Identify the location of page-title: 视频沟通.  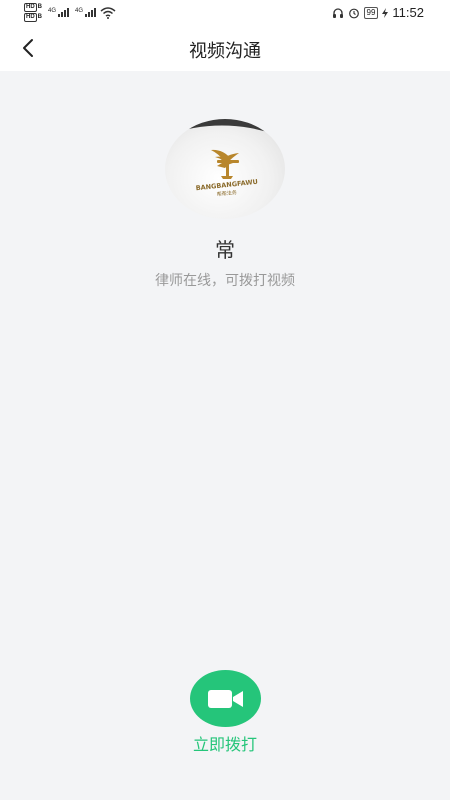
(225, 51).